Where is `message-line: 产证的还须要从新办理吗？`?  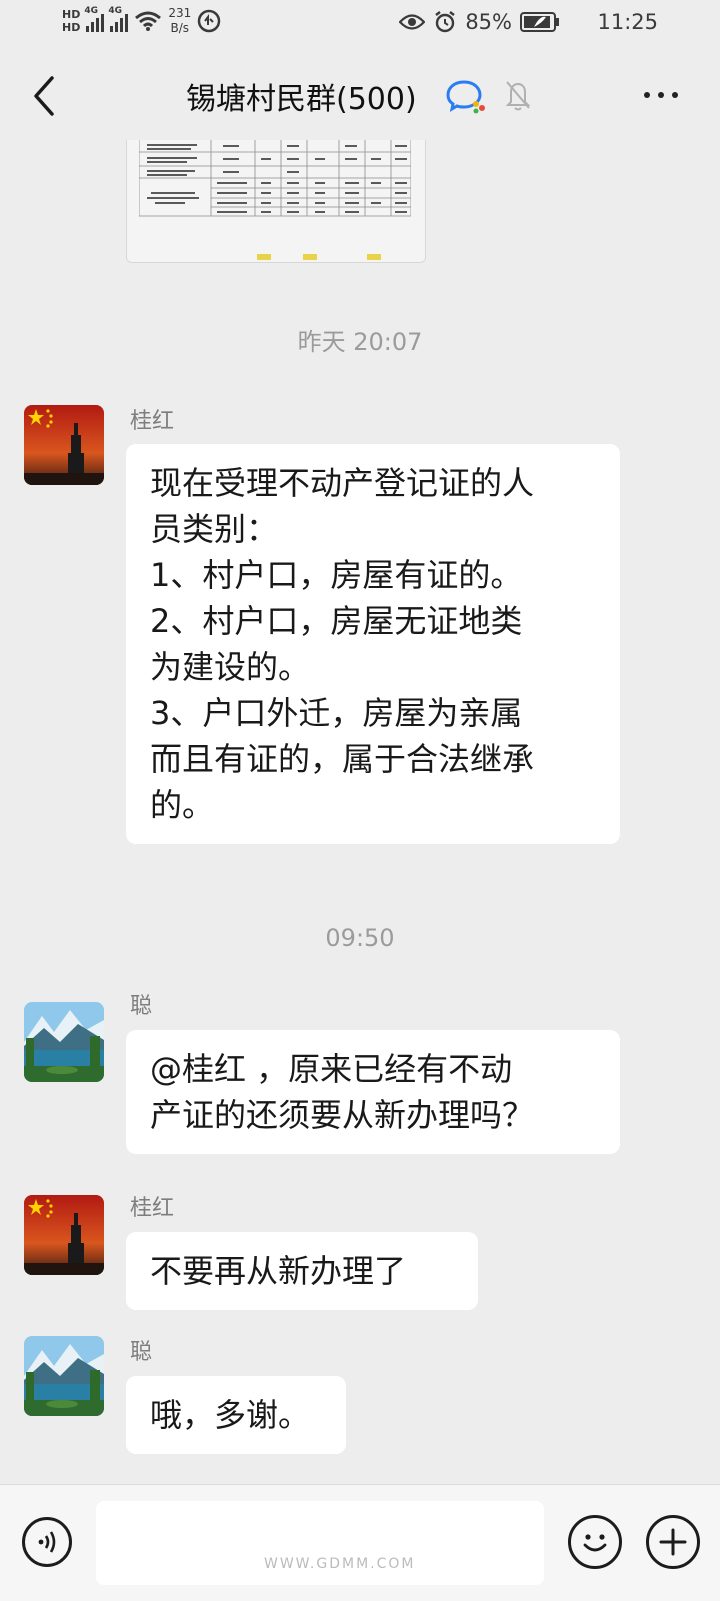 message-line: 产证的还须要从新办理吗？ is located at coordinates (342, 1115).